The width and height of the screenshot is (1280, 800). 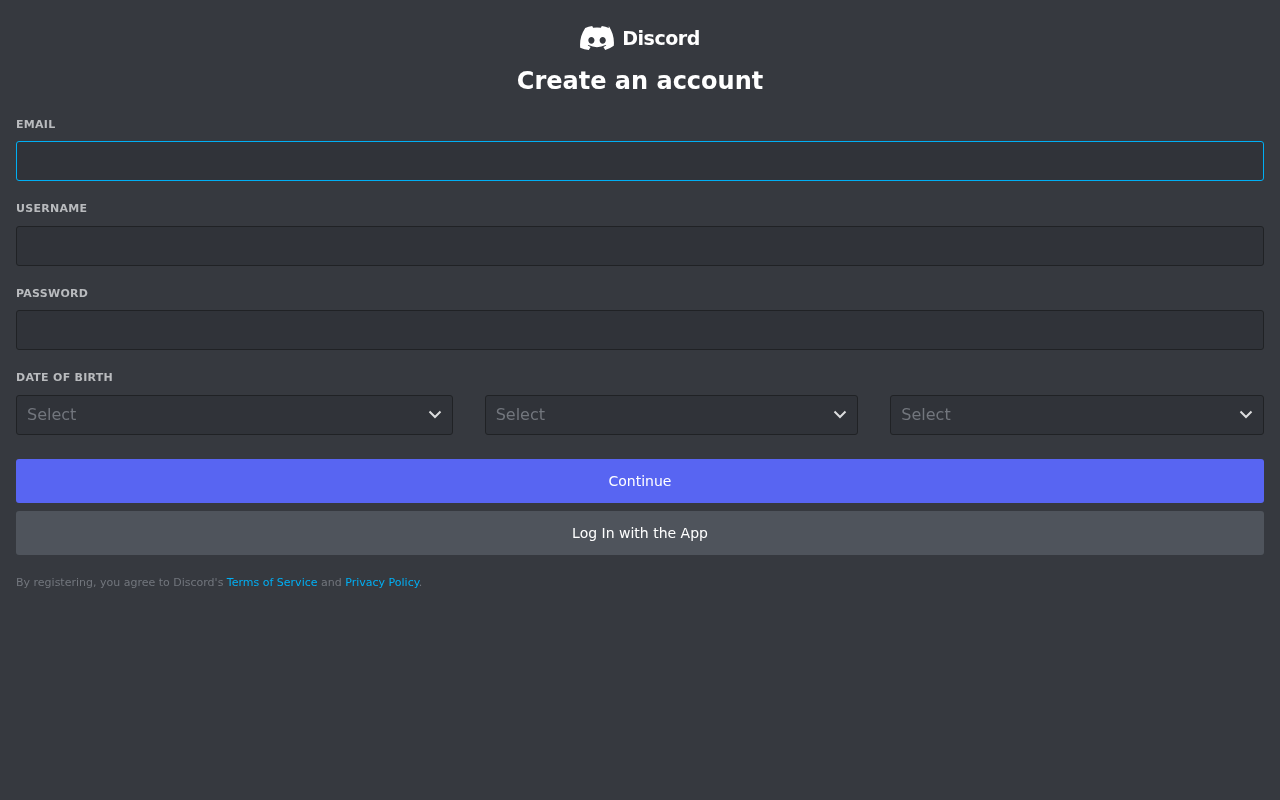 I want to click on legal-link: Privacy Policy, so click(x=382, y=582).